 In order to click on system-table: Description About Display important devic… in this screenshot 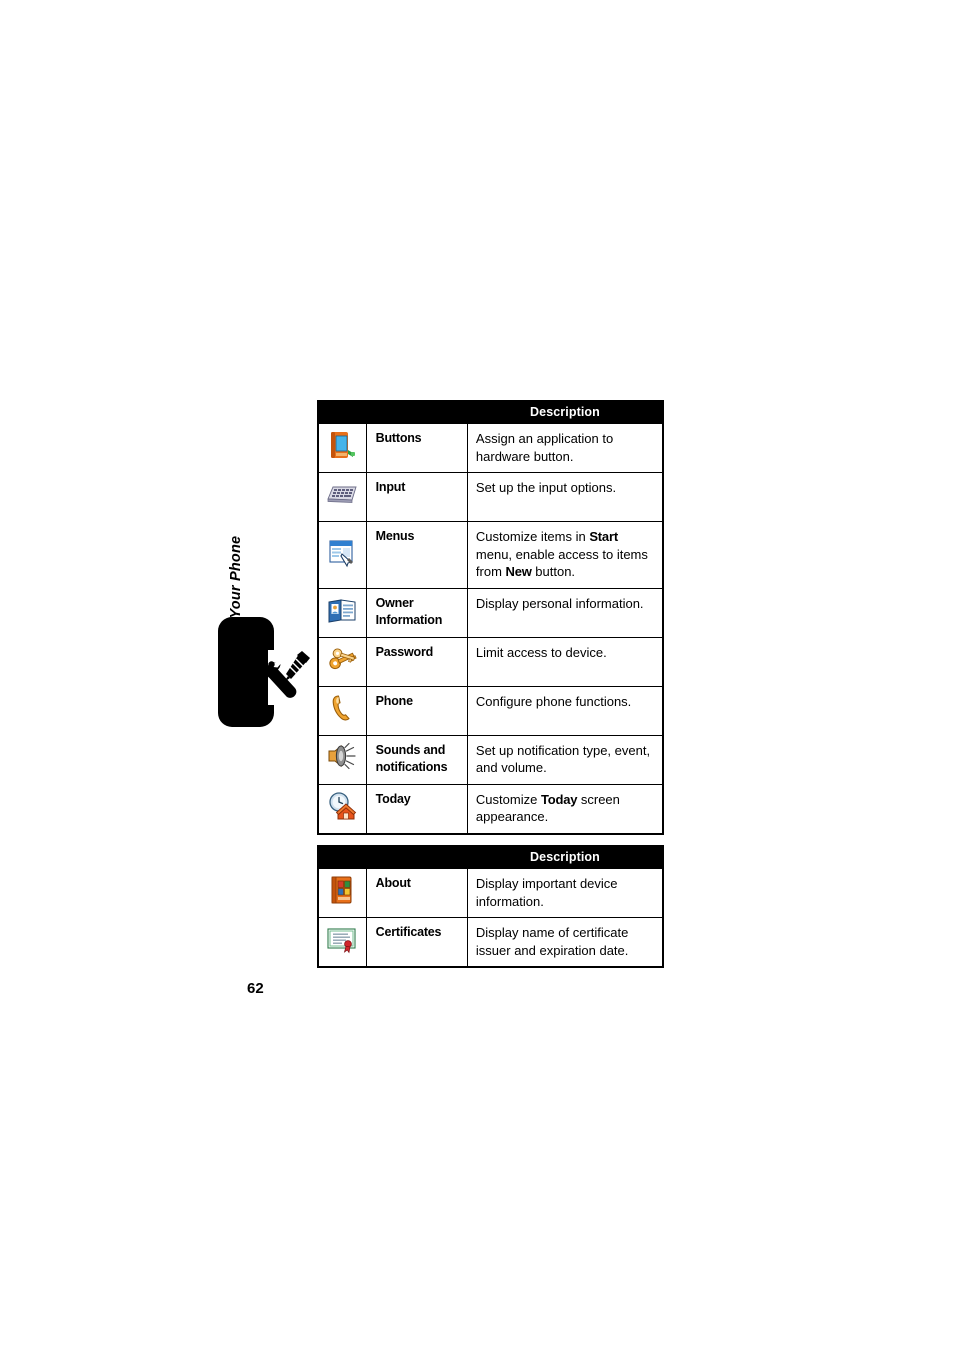, I will do `click(490, 906)`.